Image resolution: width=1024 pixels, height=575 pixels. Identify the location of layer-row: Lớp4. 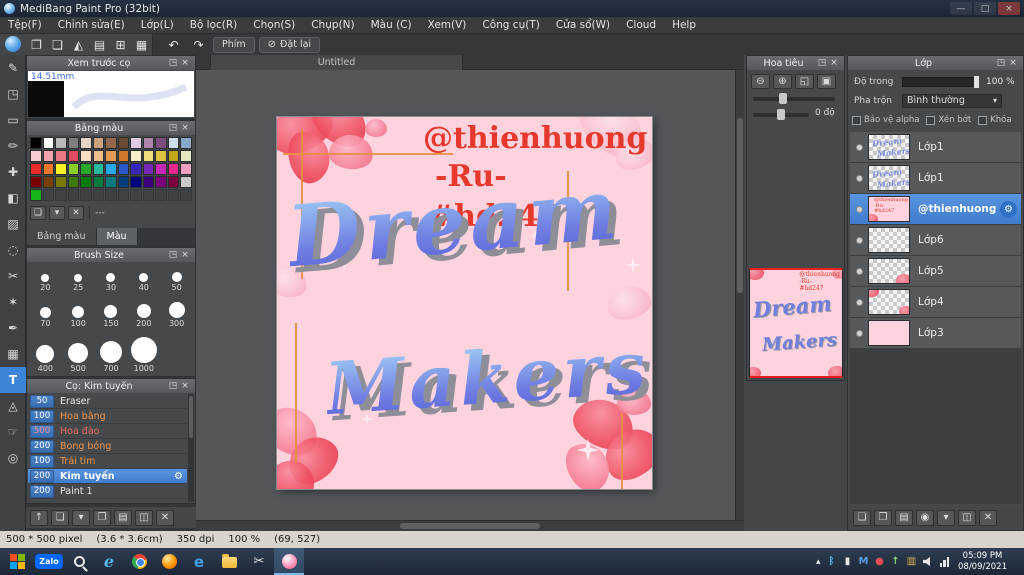
(935, 302).